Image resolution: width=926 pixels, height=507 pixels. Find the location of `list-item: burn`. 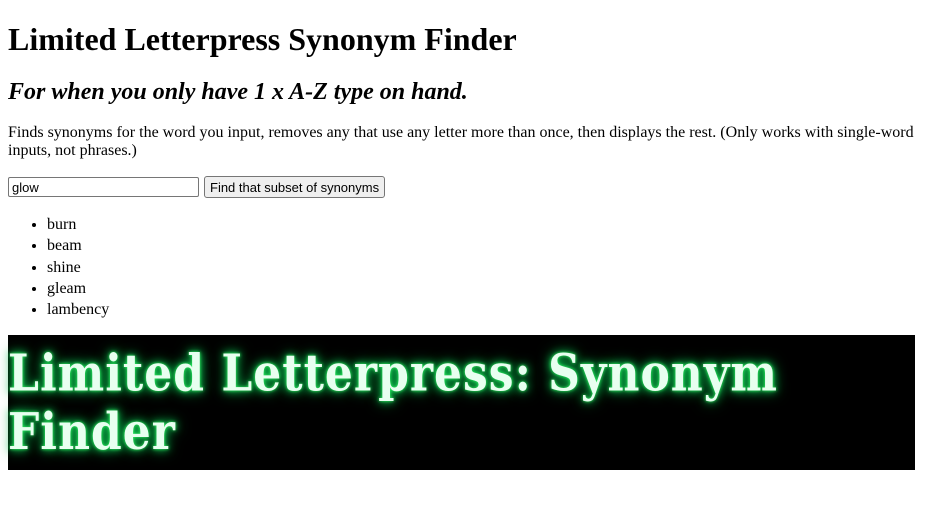

list-item: burn is located at coordinates (482, 224).